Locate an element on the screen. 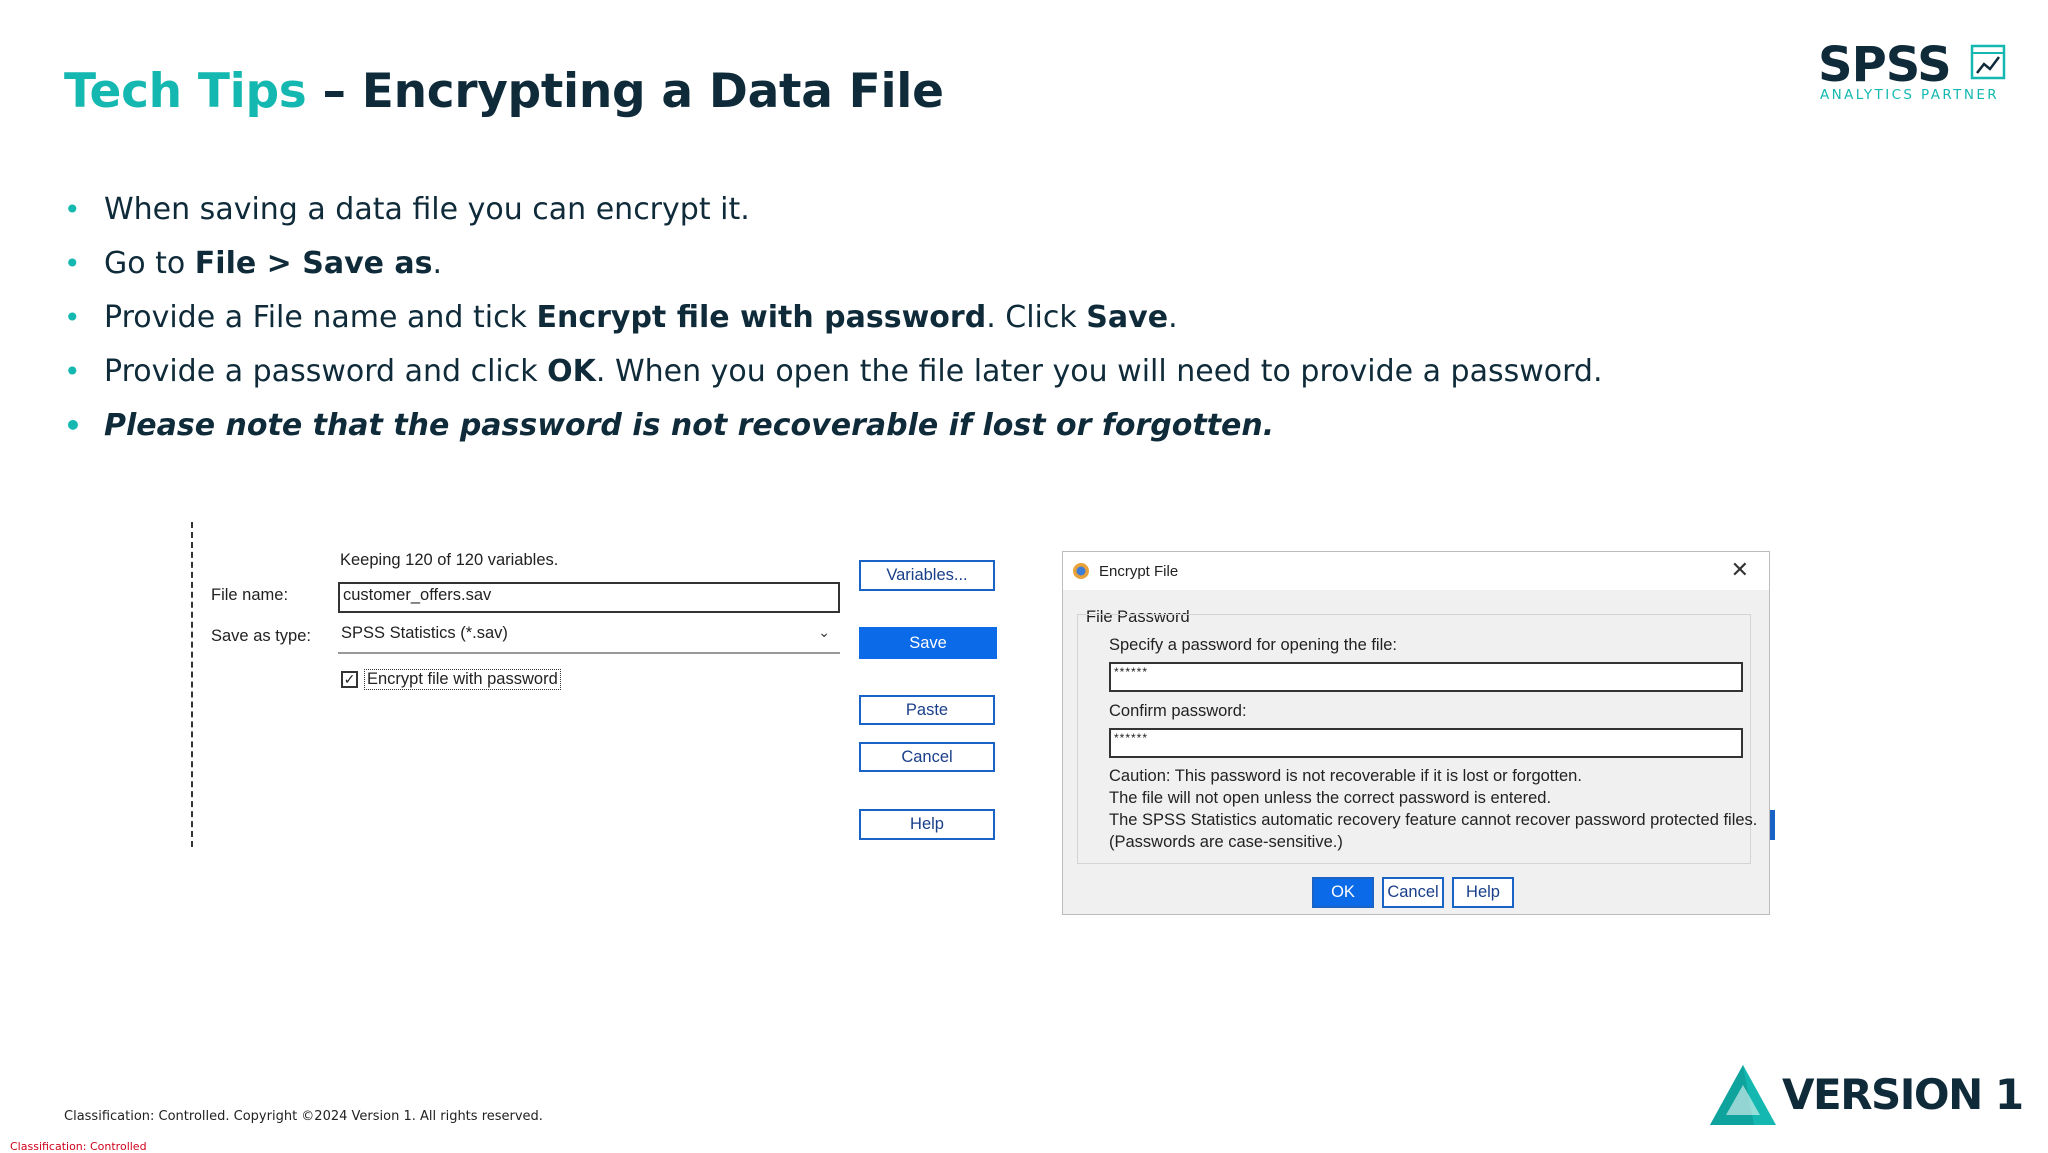 This screenshot has height=1153, width=2048. chevron-down-icon: ⌄ is located at coordinates (824, 632).